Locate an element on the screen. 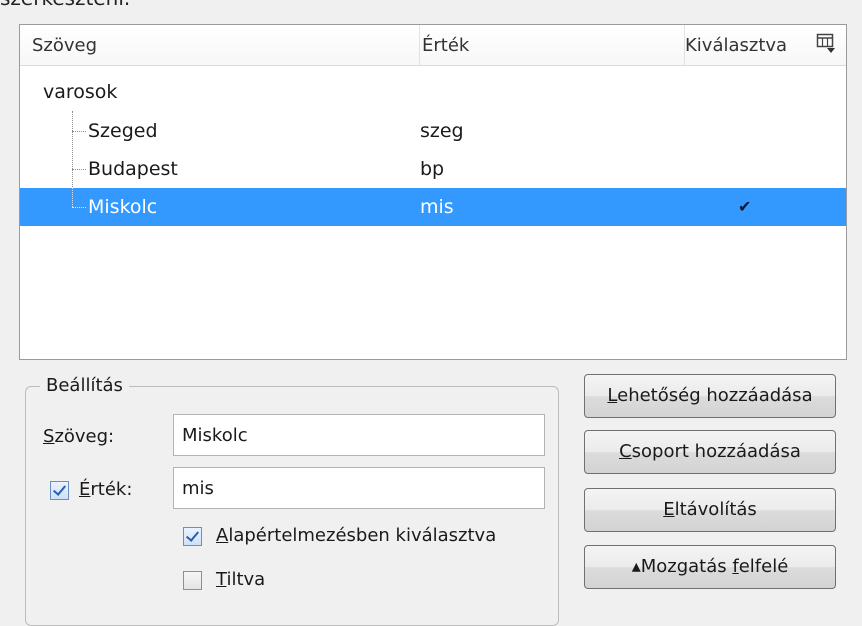 The image size is (862, 626). move-up-button: ▴Mozgatás felfelé is located at coordinates (710, 567).